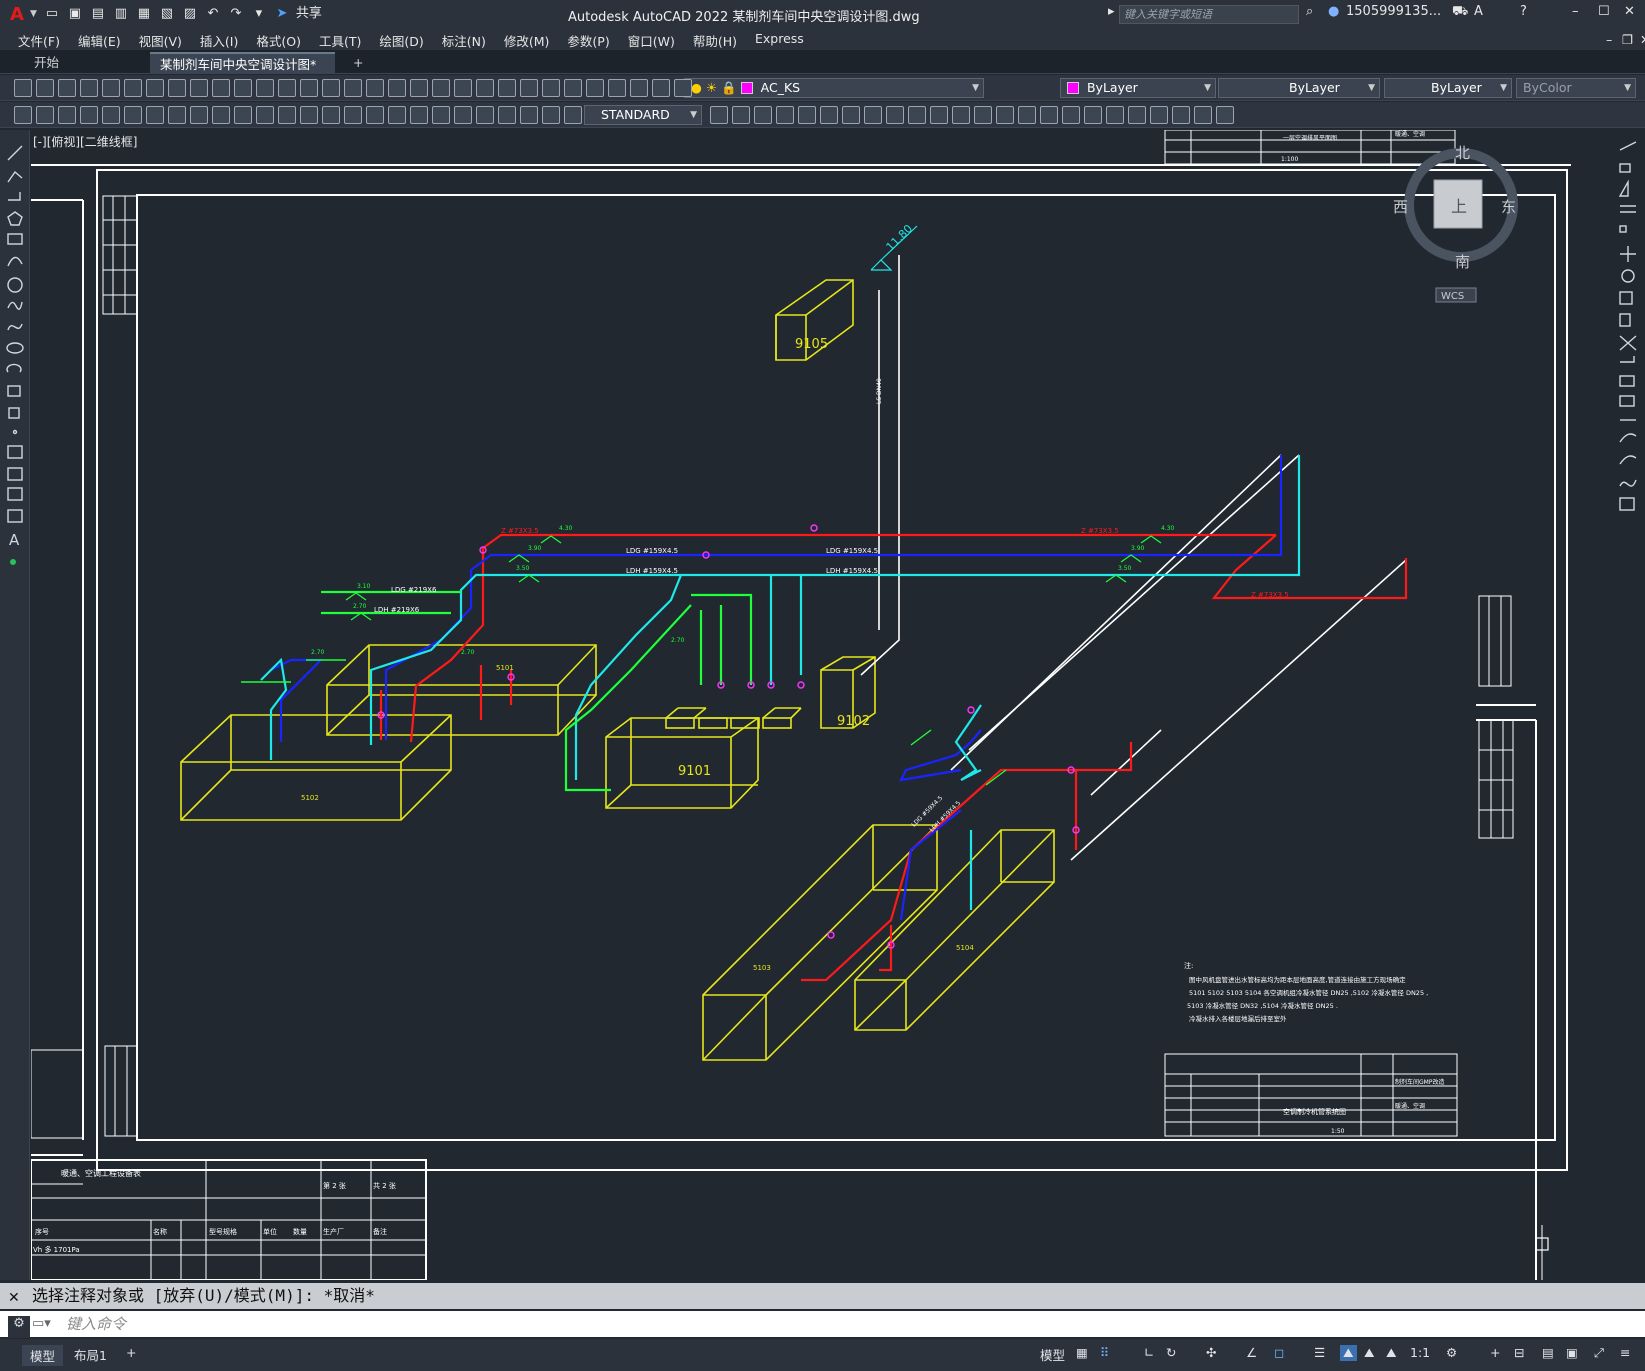  What do you see at coordinates (259, 14) in the screenshot?
I see `customize-qa-icon: ▾` at bounding box center [259, 14].